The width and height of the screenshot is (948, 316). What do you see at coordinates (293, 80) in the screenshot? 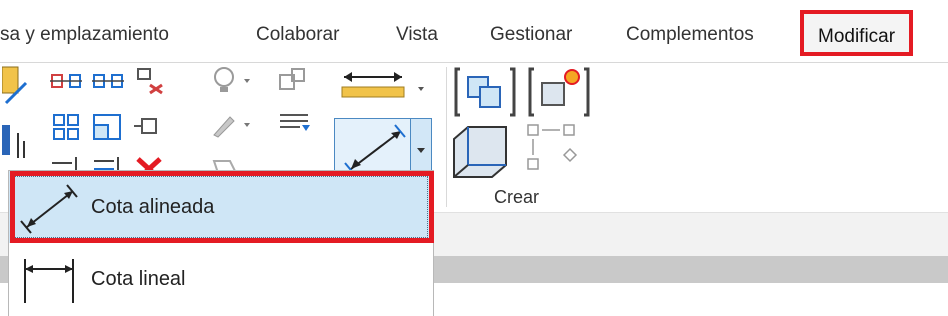
I see `match-properties-icon` at bounding box center [293, 80].